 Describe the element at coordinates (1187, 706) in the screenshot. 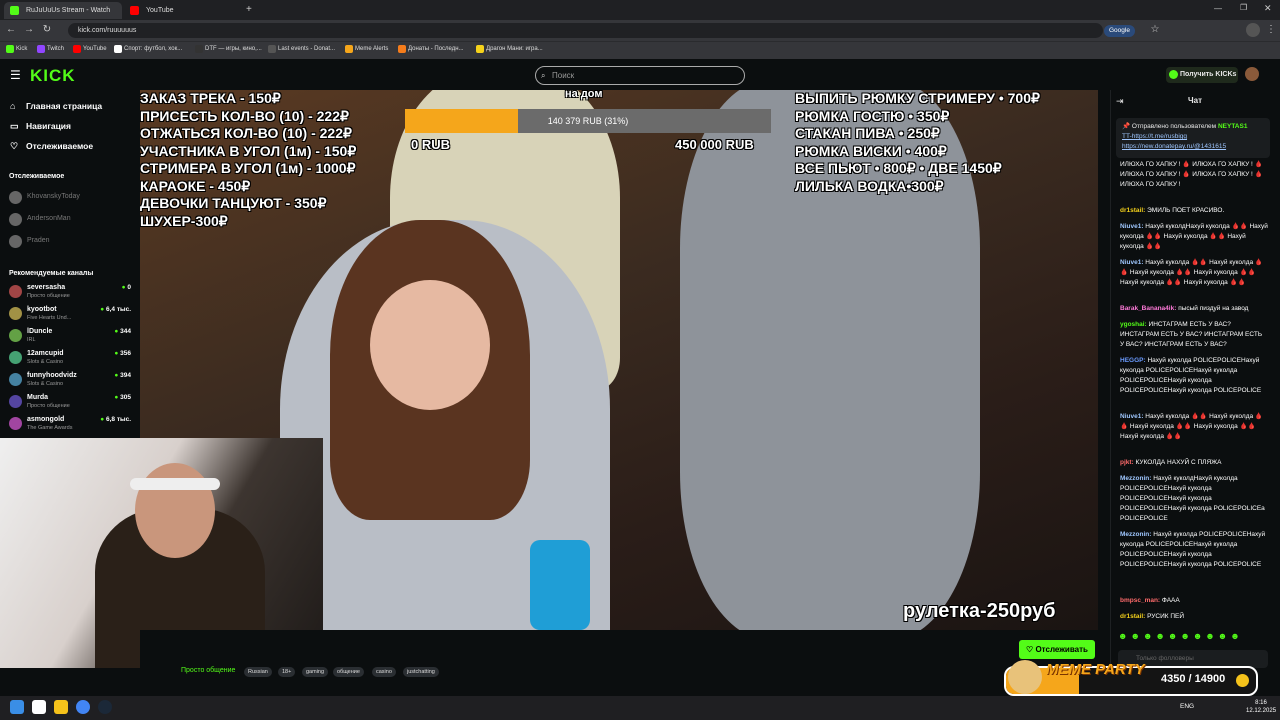

I see `keyboard-language: ENG` at that location.